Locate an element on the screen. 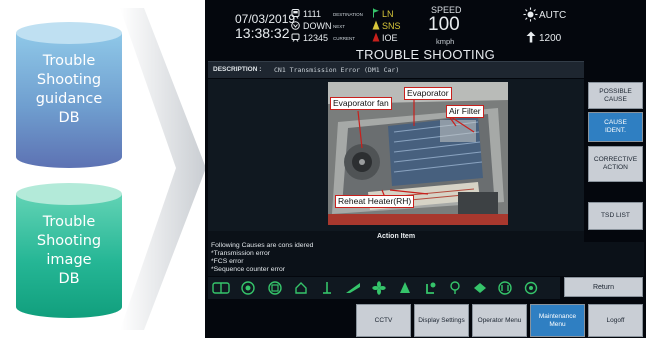 Image resolution: width=646 pixels, height=338 pixels. power-value: 1200 is located at coordinates (550, 38).